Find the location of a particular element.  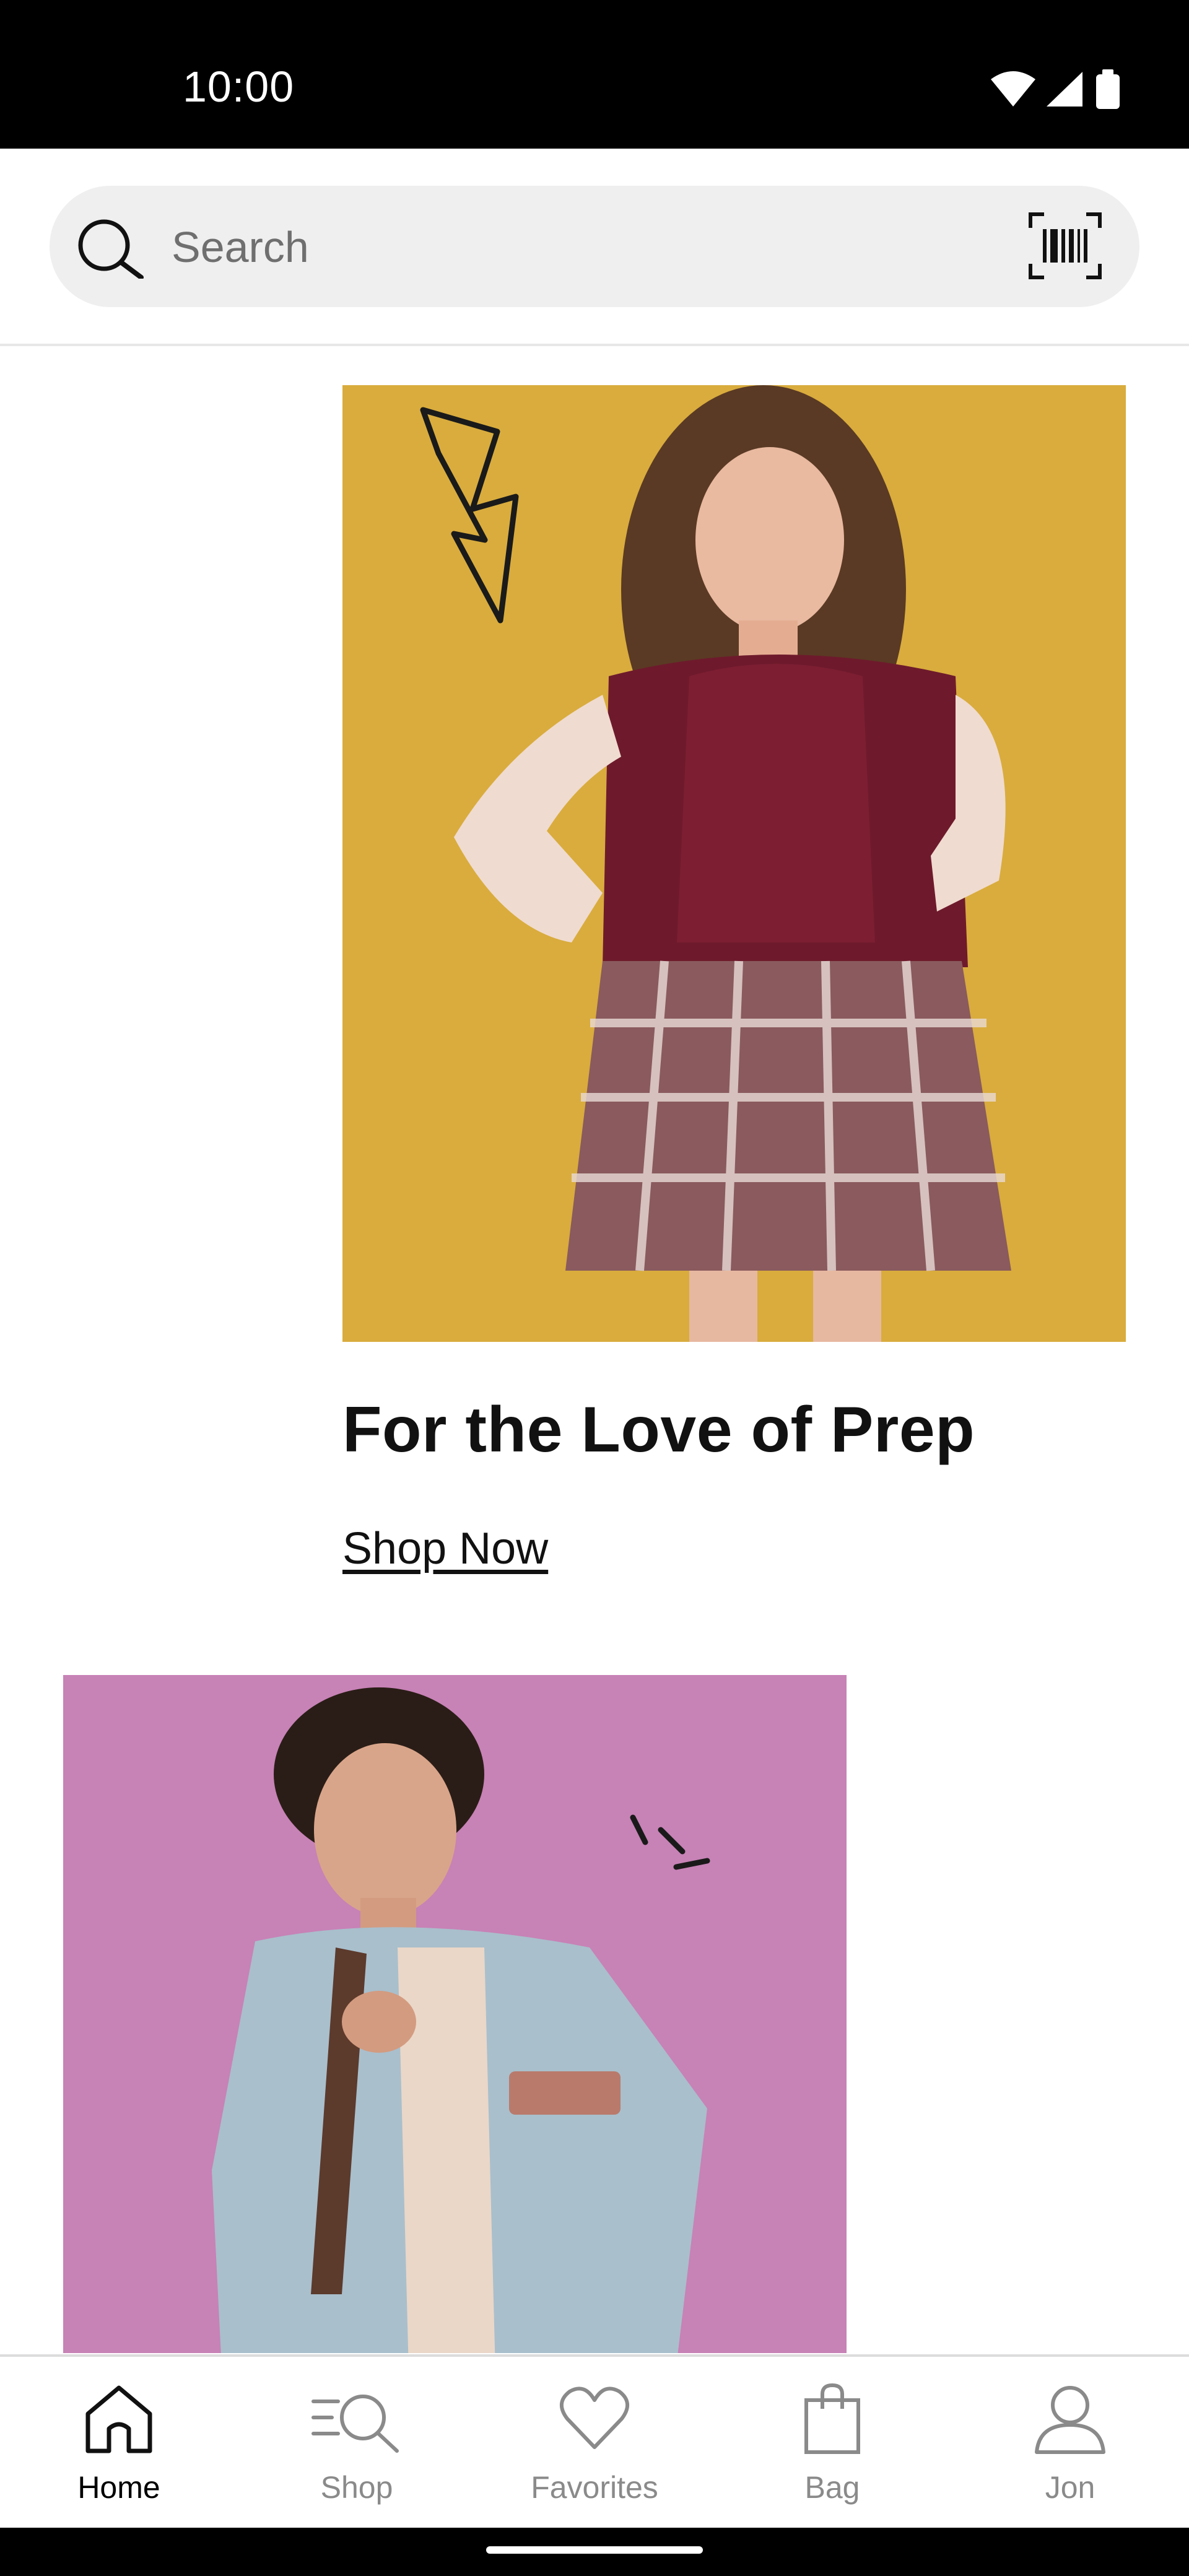

accent-doodle is located at coordinates (670, 1842).